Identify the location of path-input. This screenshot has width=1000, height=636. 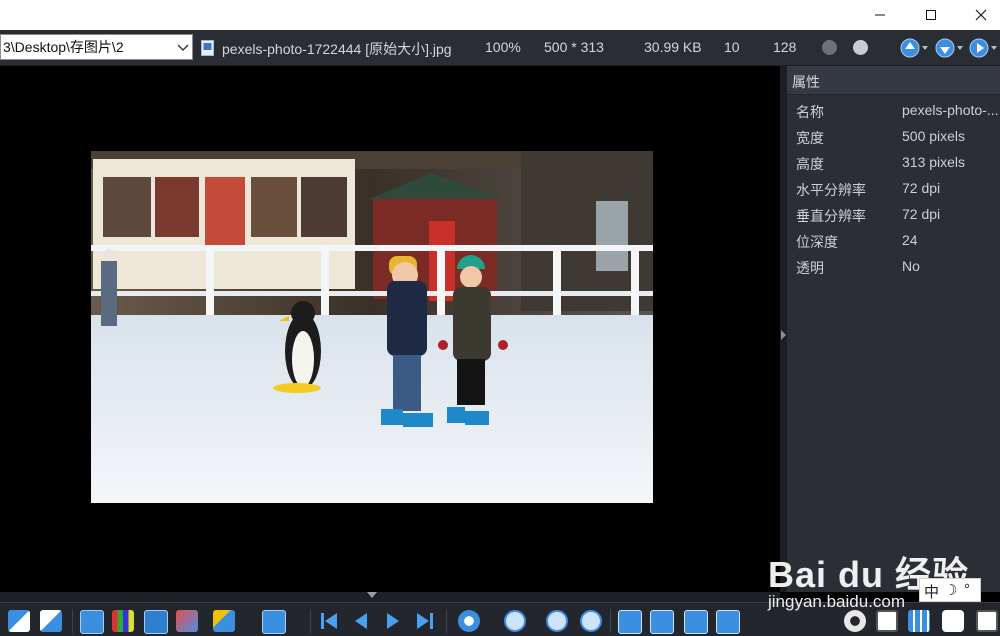
(87, 47).